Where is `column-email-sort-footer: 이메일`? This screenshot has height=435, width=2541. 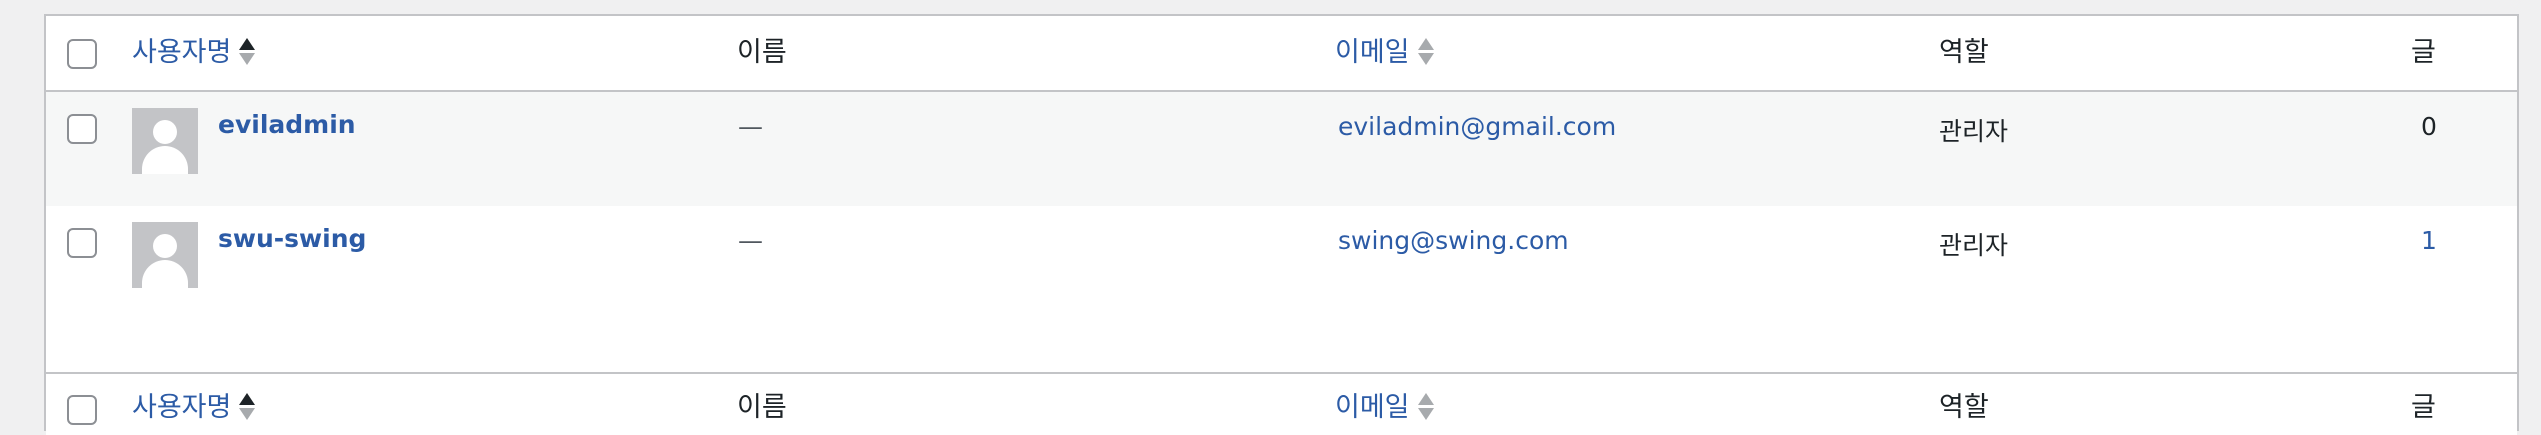 column-email-sort-footer: 이메일 is located at coordinates (1384, 408).